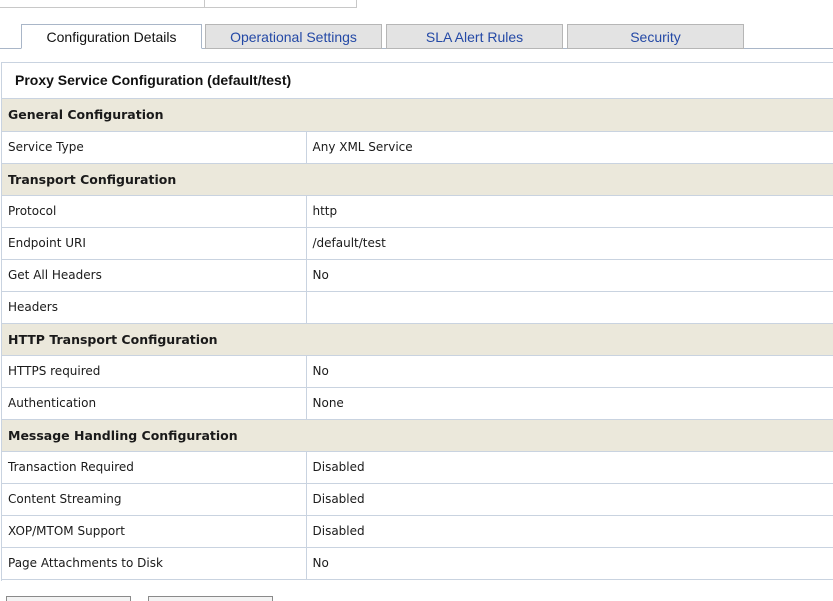 The height and width of the screenshot is (601, 833). I want to click on table-row: Page Attachments to Disk No, so click(417, 563).